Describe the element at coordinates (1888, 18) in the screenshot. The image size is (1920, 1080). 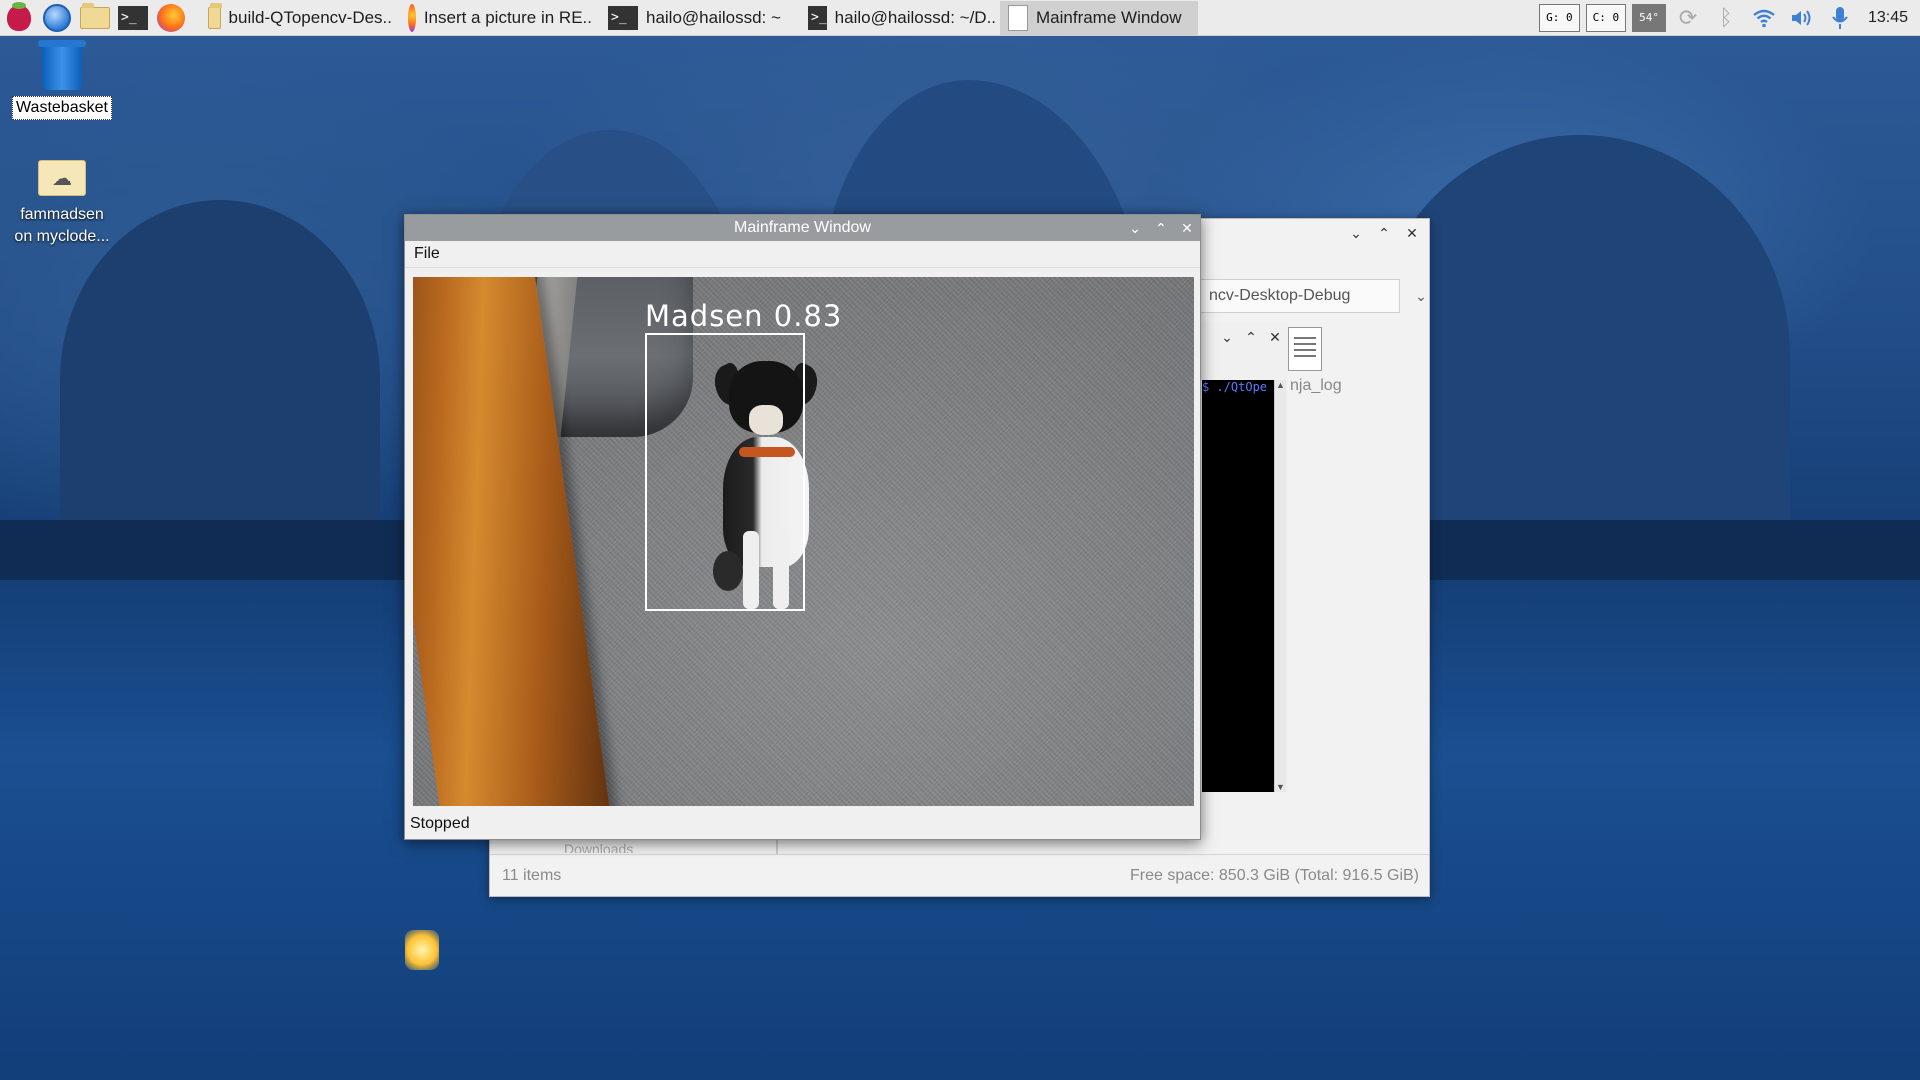
I see `clock: 13:45` at that location.